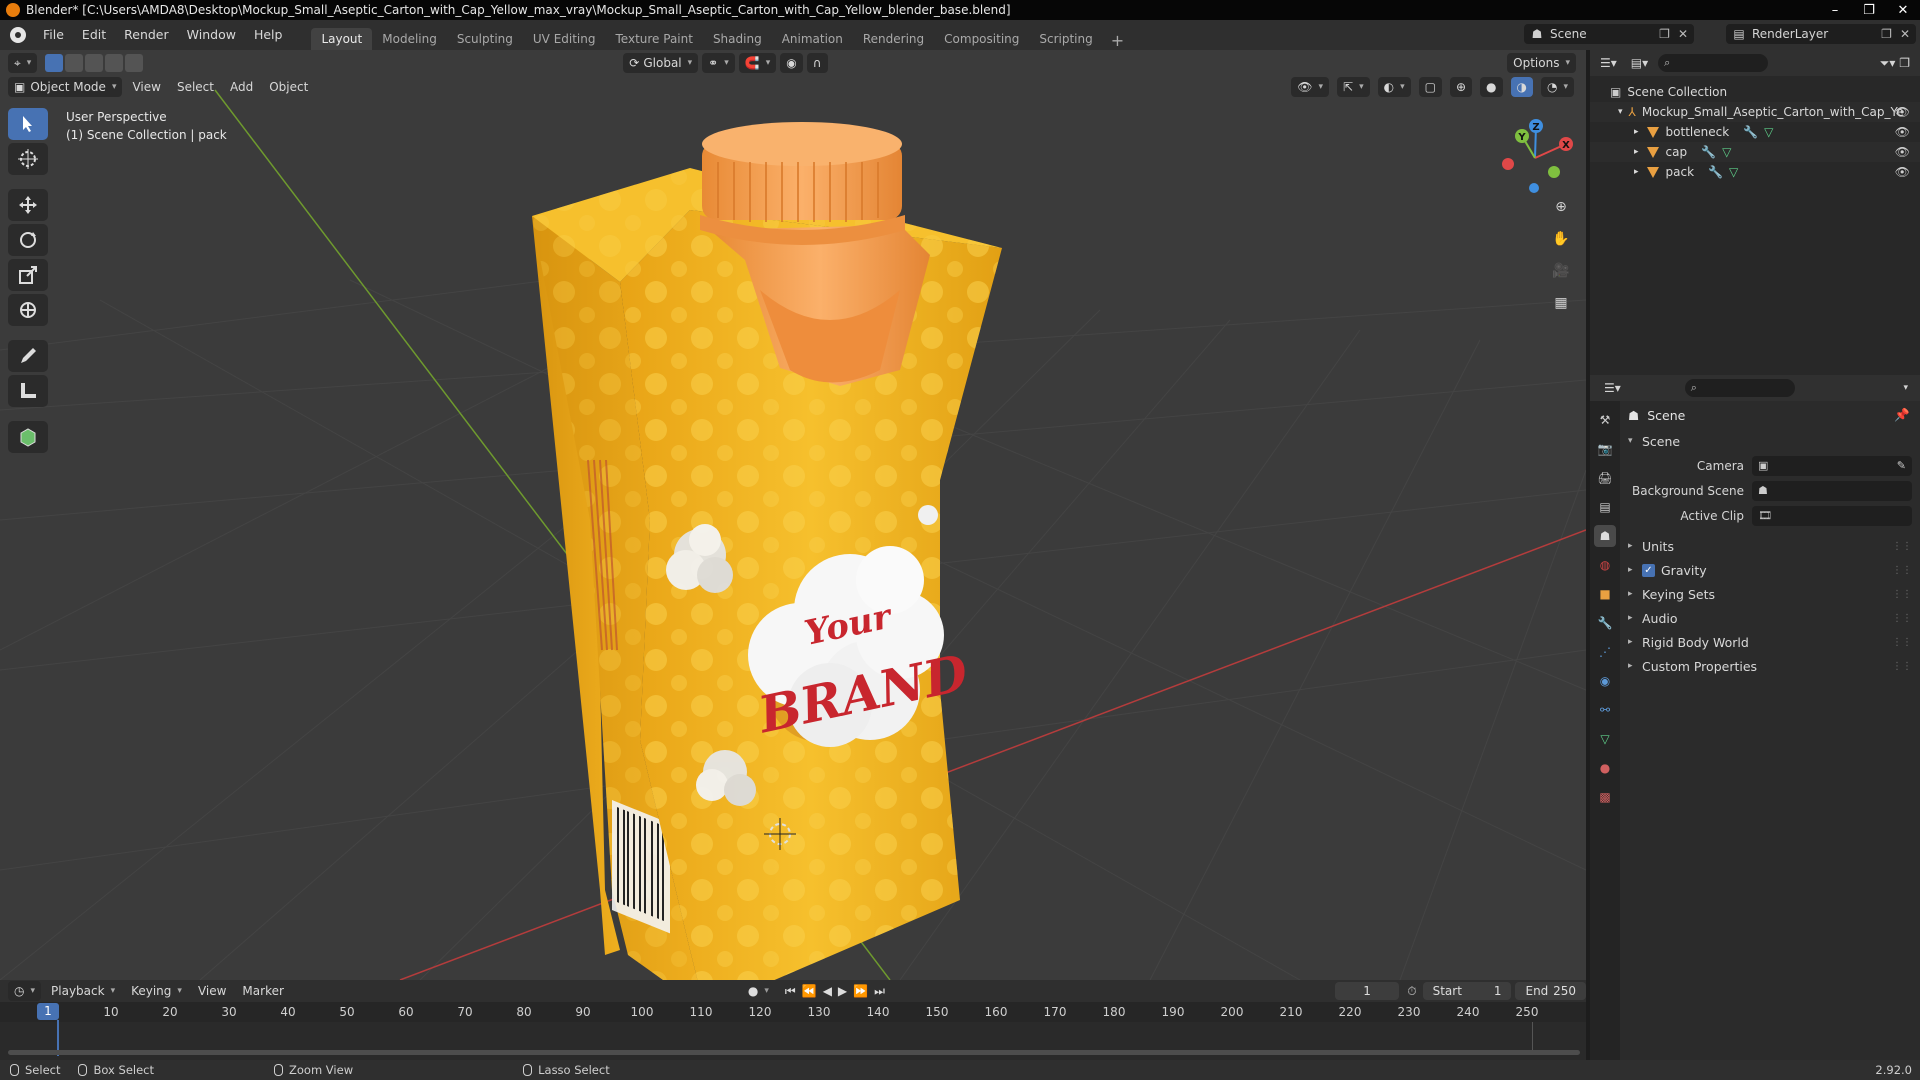 The height and width of the screenshot is (1080, 1920). Describe the element at coordinates (791, 63) in the screenshot. I see `proportional-edit-toggle: ◉` at that location.